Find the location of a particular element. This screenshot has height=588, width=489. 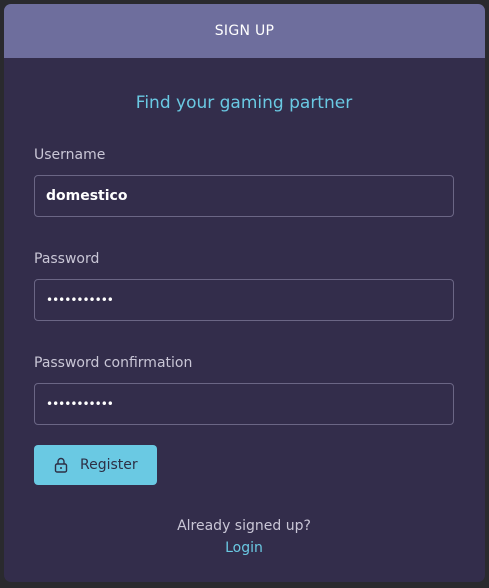

username-label: Username is located at coordinates (70, 155).